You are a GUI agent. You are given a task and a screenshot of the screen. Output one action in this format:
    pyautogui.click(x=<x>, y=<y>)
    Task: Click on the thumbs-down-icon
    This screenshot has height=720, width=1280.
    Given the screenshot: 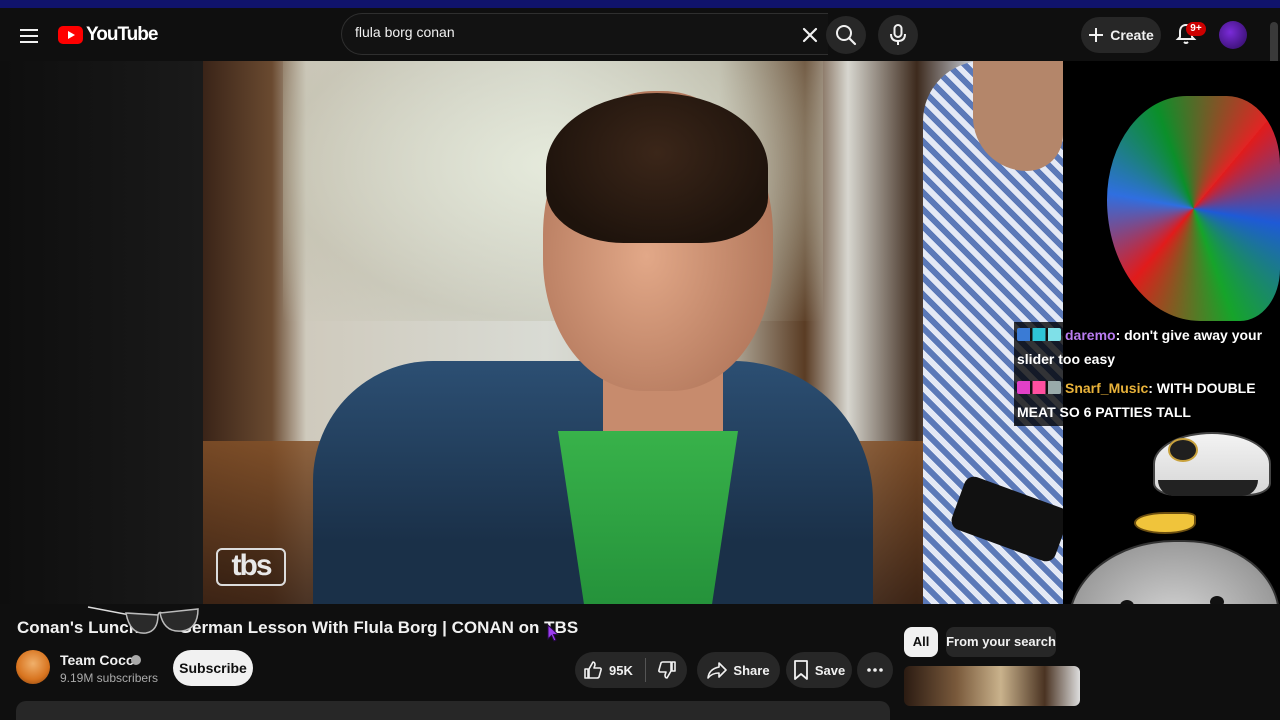 What is the action you would take?
    pyautogui.click(x=666, y=670)
    